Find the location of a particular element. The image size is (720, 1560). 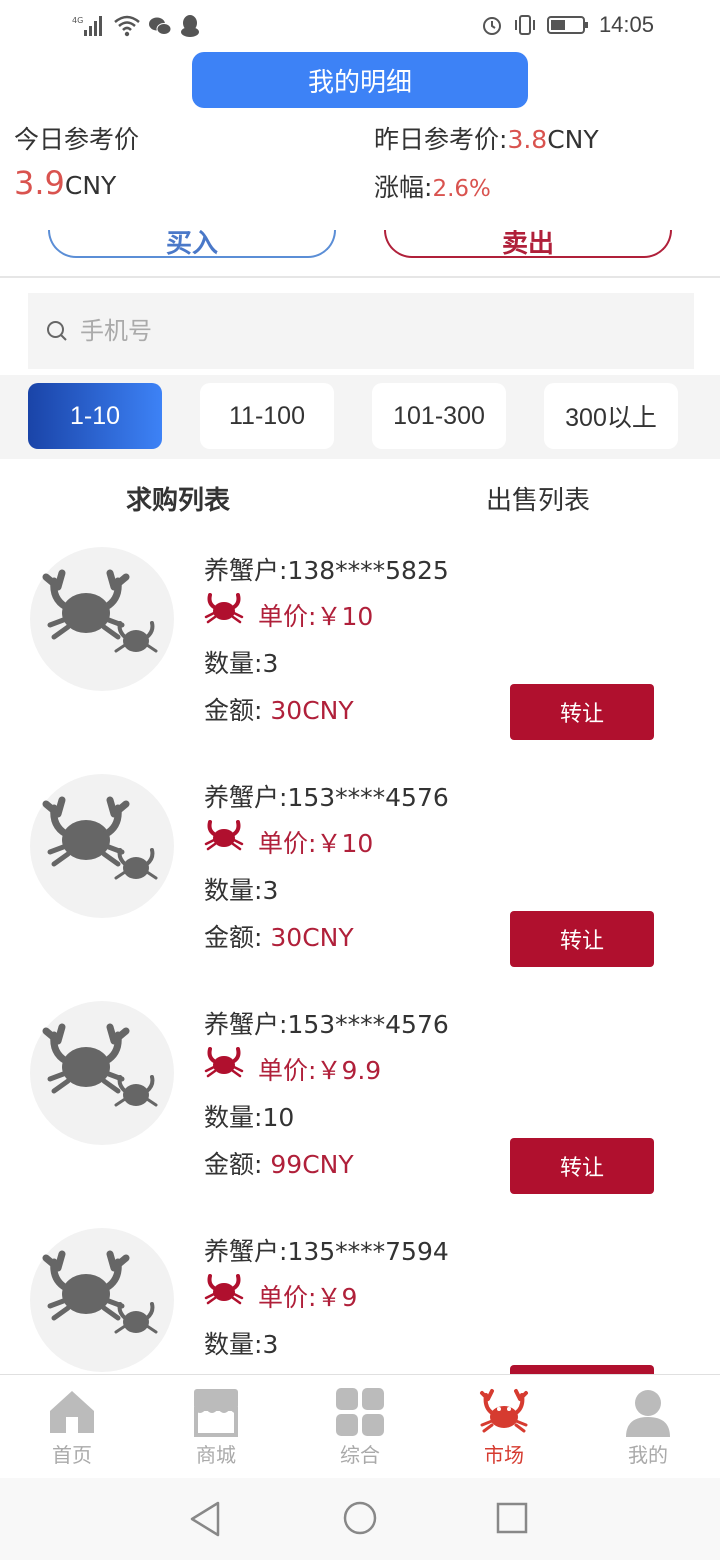

unit-price-line: 单价:￥9 is located at coordinates (307, 1296).